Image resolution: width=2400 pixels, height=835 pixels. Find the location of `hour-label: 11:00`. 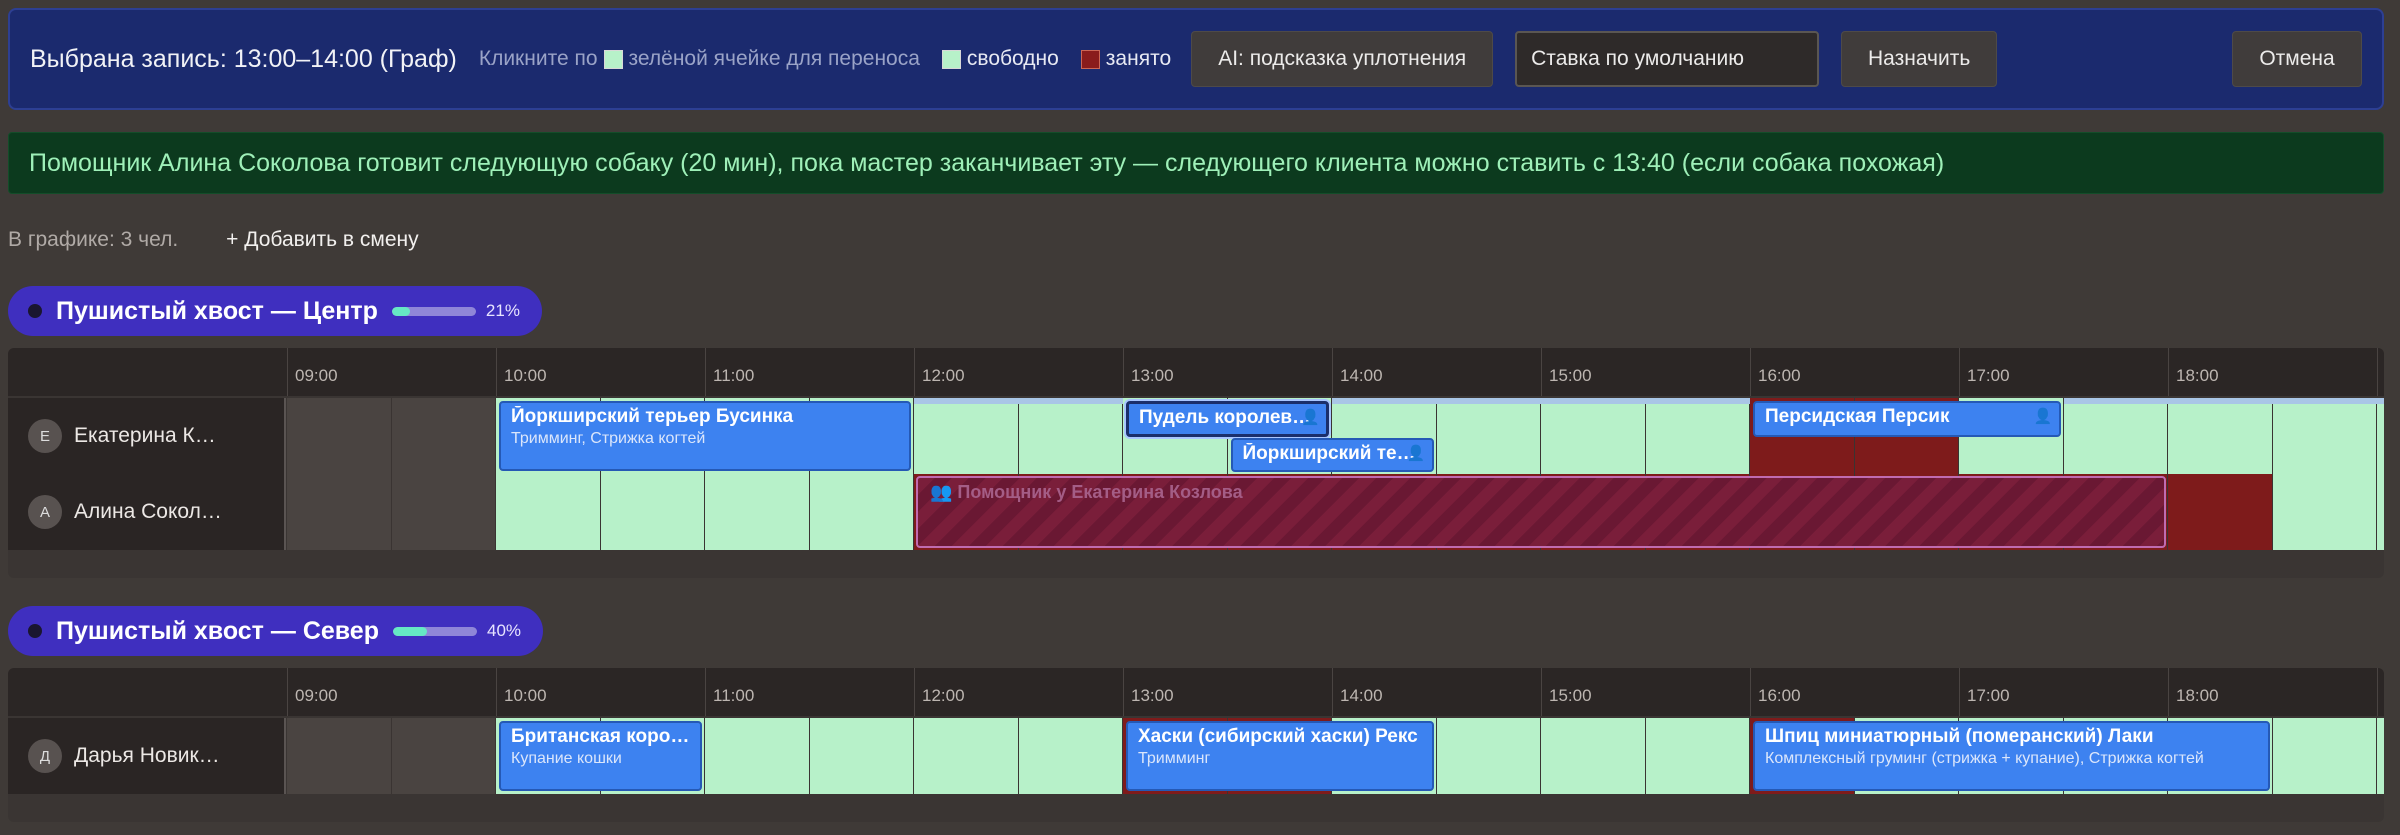

hour-label: 11:00 is located at coordinates (734, 695).